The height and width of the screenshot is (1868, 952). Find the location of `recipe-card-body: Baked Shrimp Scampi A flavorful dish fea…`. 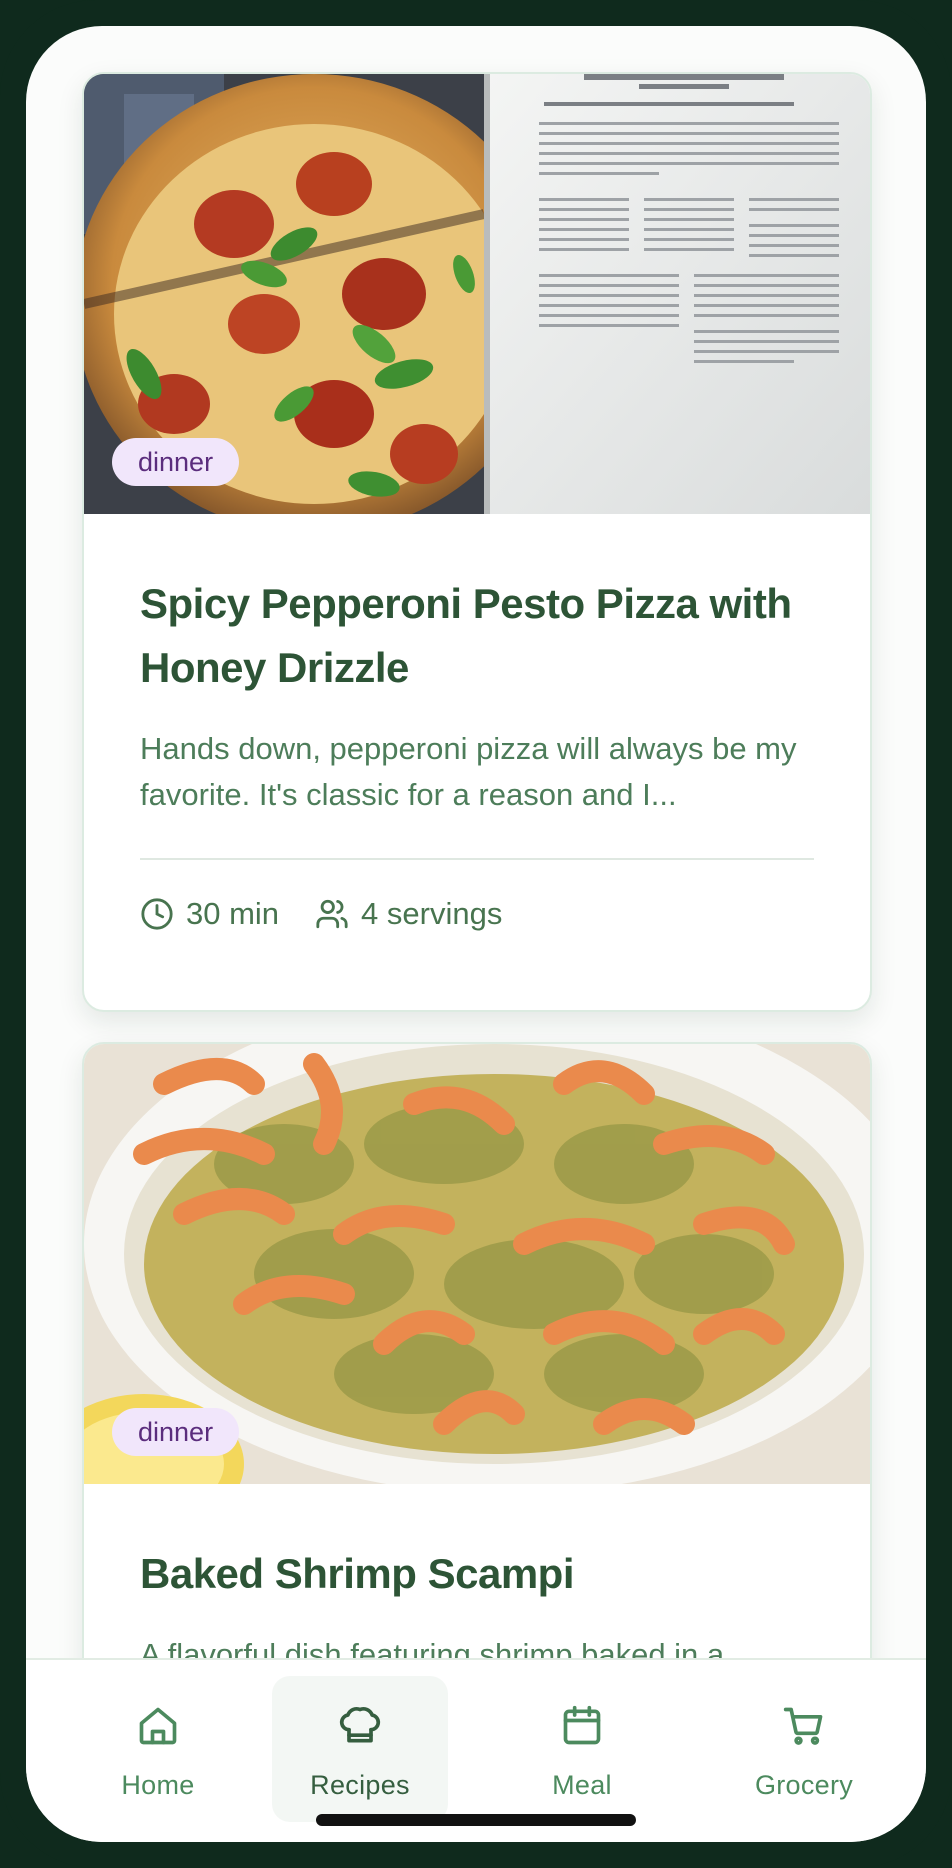

recipe-card-body: Baked Shrimp Scampi A flavorful dish fea… is located at coordinates (477, 1571).